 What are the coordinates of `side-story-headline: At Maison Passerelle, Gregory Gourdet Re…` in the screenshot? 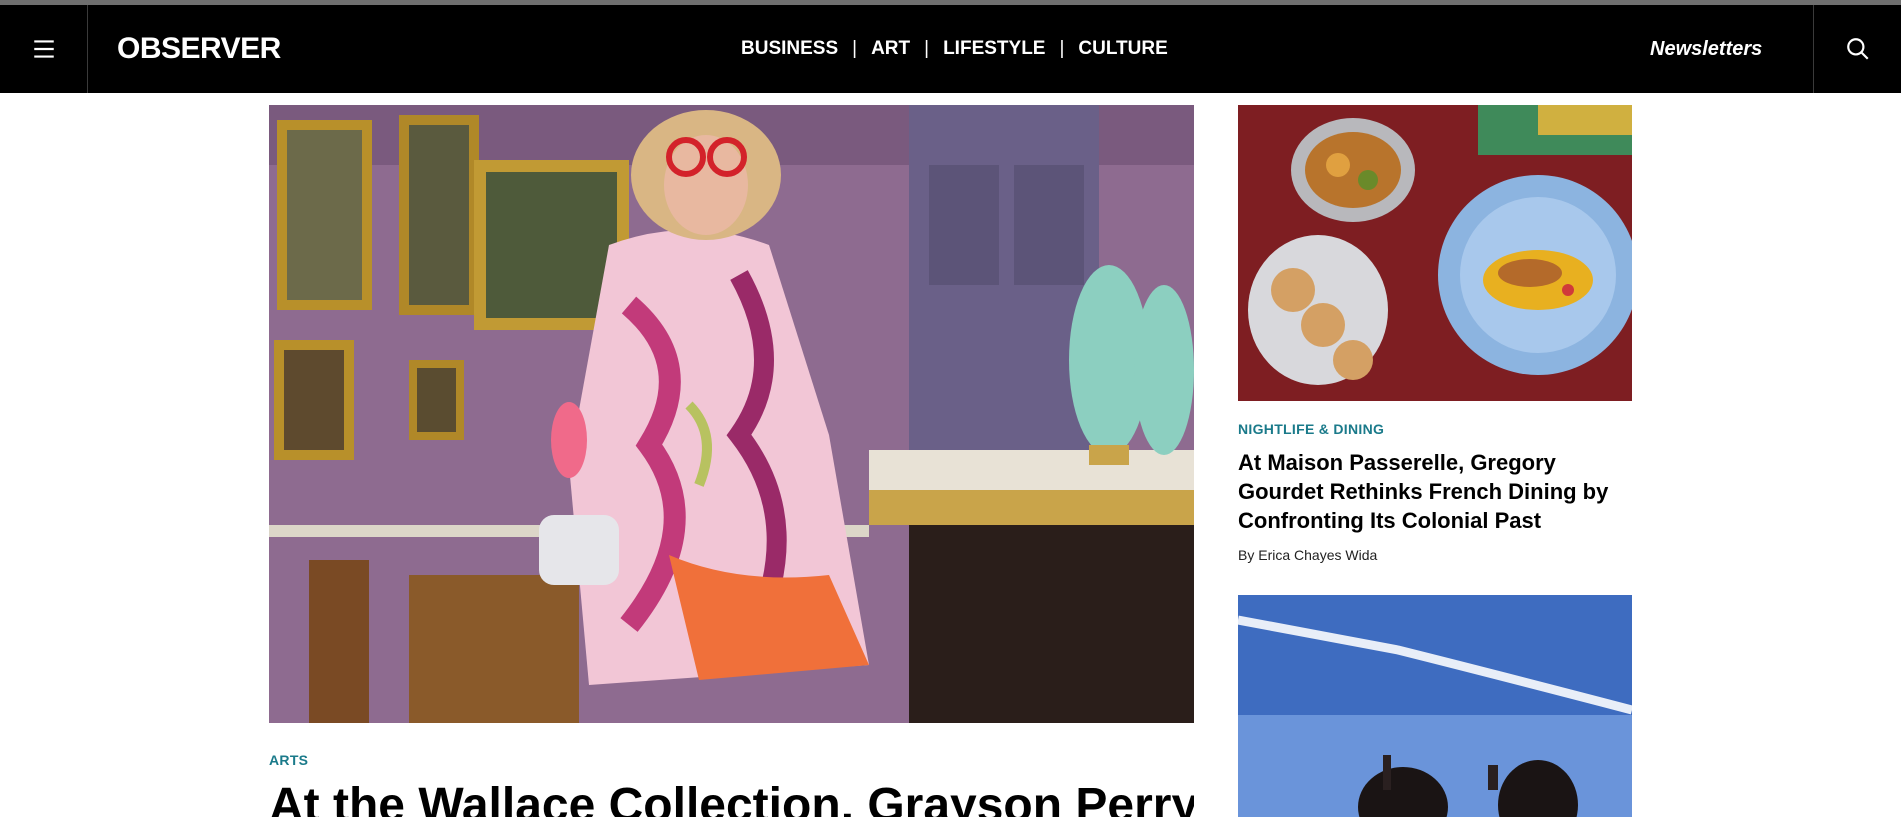 It's located at (1435, 491).